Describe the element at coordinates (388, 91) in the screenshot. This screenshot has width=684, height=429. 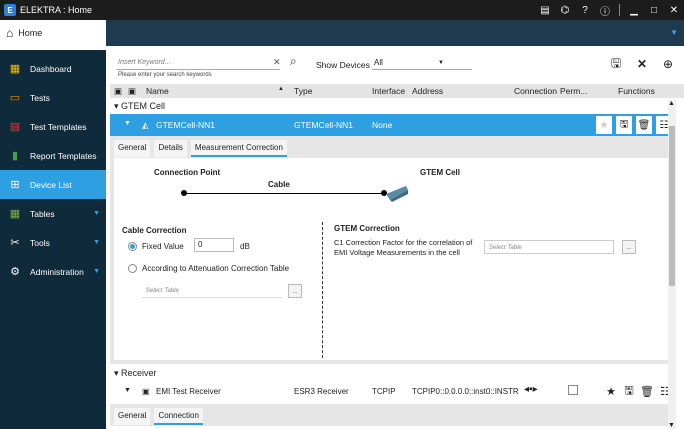
I see `column-header-interface: Interface` at that location.